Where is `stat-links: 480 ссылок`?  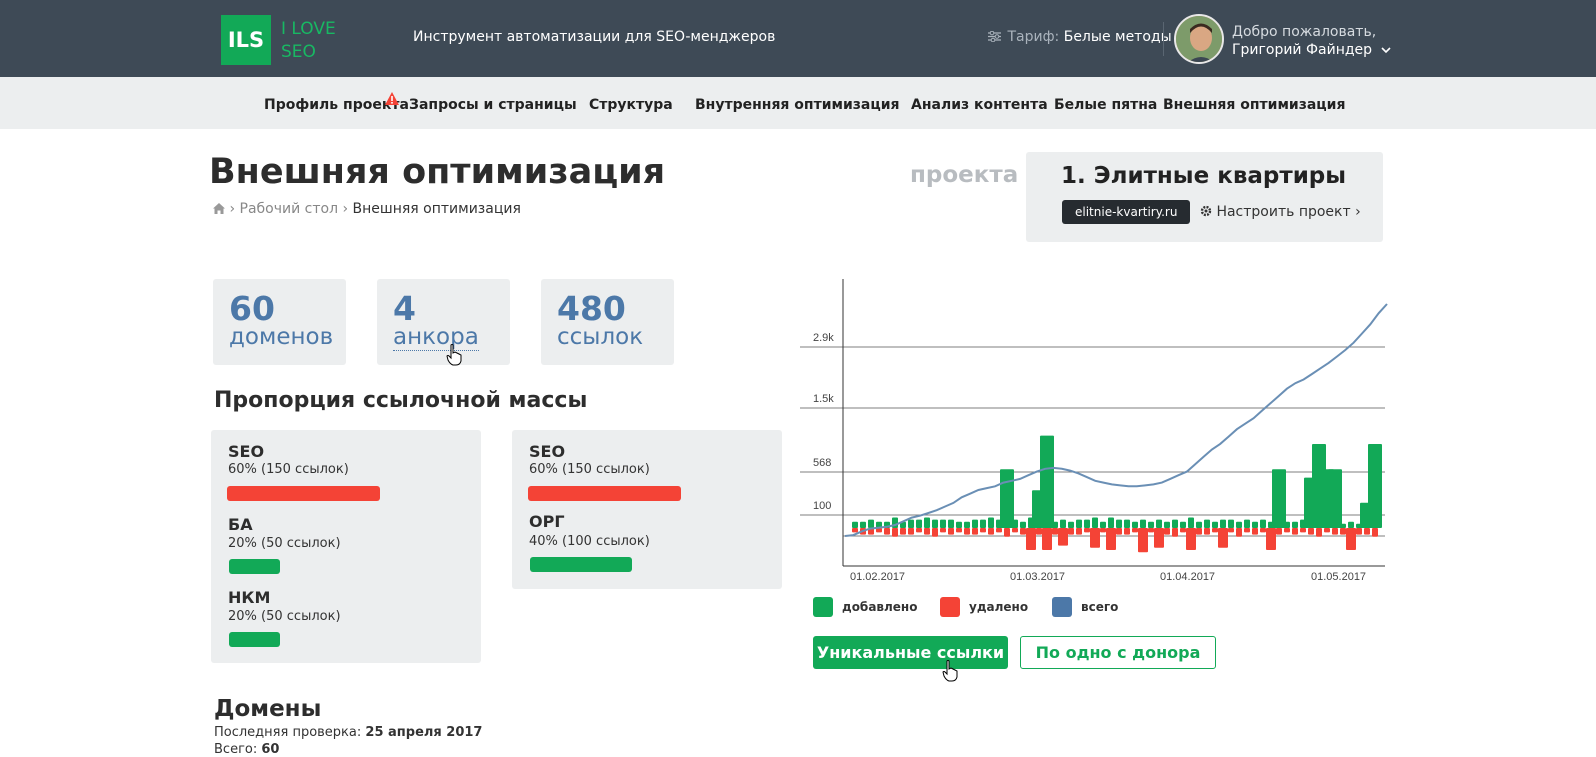 stat-links: 480 ссылок is located at coordinates (607, 322).